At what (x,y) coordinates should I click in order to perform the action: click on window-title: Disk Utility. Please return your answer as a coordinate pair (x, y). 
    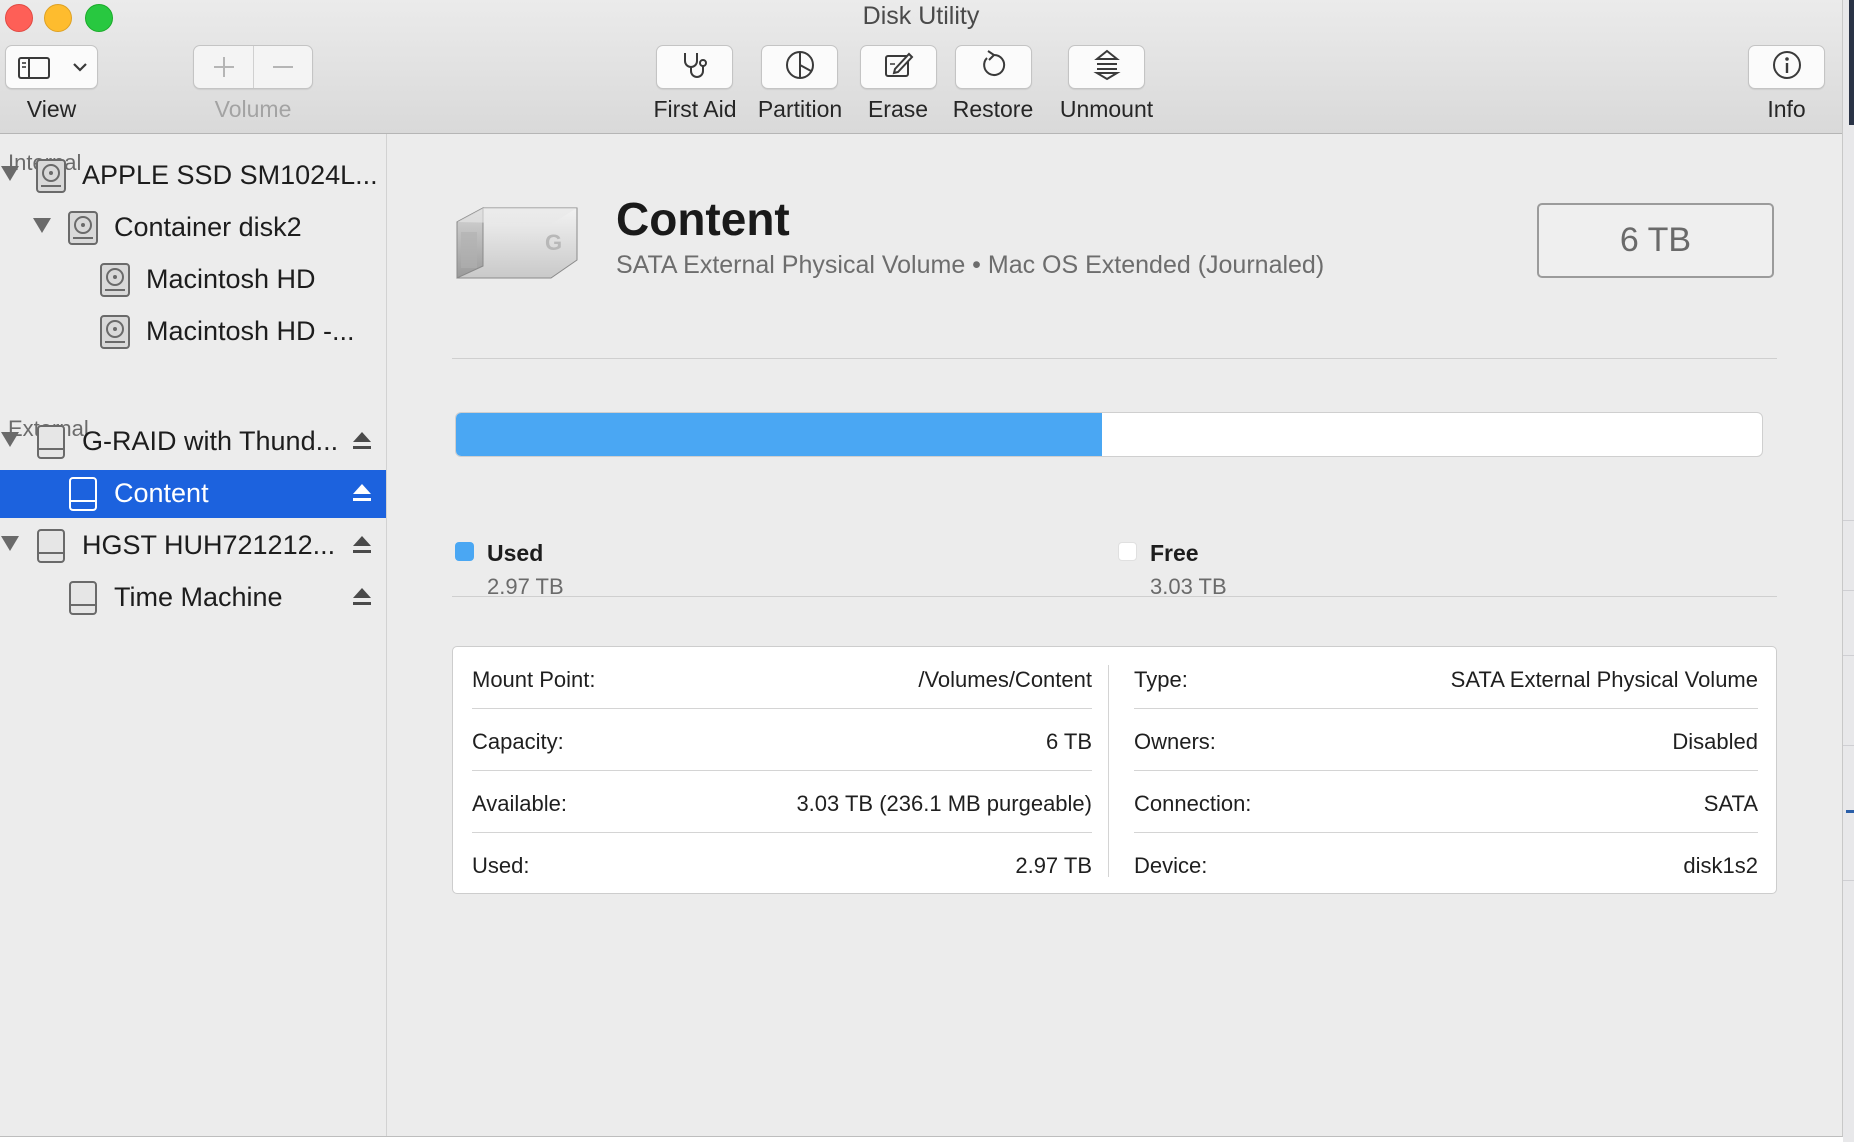
    Looking at the image, I should click on (921, 16).